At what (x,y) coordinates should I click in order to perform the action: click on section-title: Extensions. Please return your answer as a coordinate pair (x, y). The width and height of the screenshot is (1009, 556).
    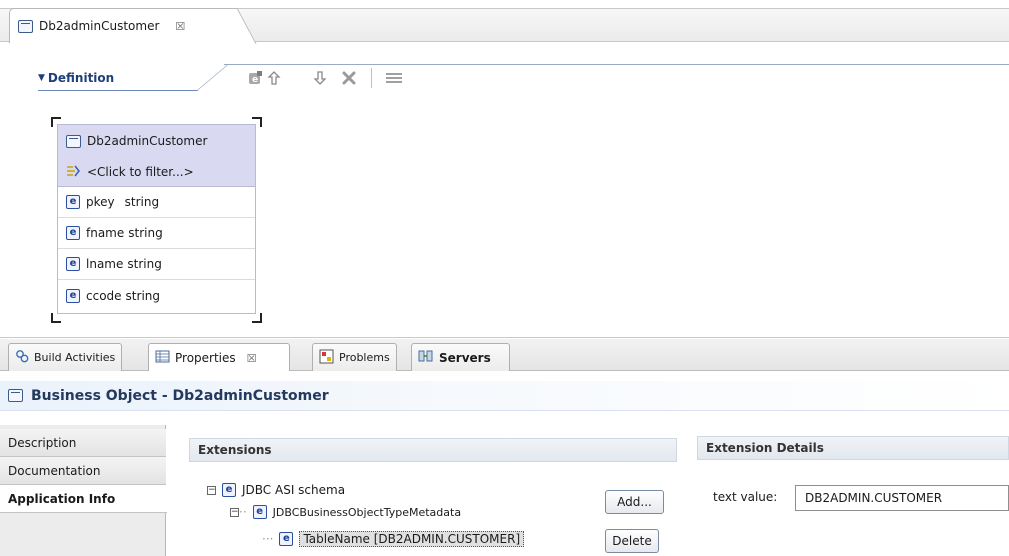
    Looking at the image, I should click on (235, 450).